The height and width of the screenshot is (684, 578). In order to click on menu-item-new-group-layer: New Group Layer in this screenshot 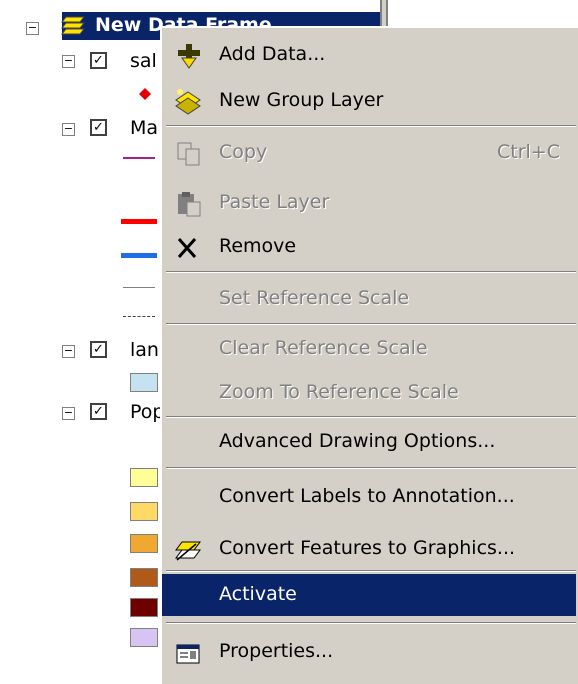, I will do `click(369, 101)`.